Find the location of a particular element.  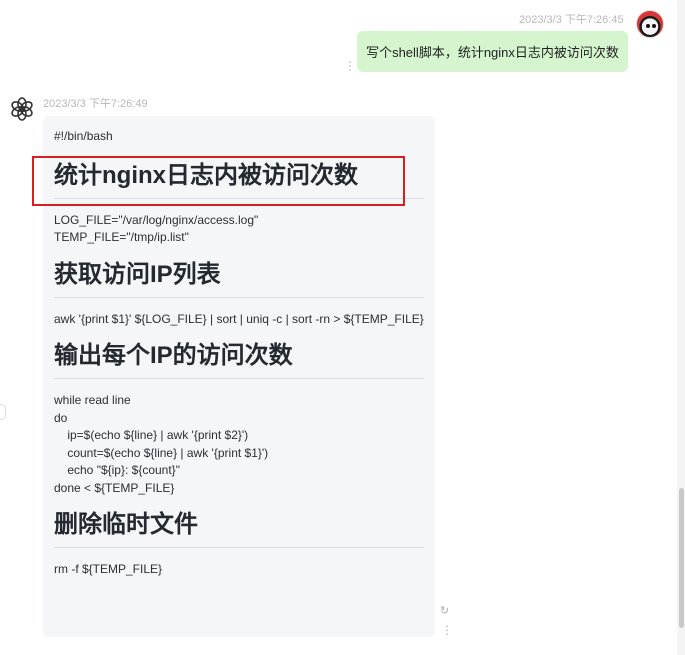

bot-message-timestamp: 2023/3/3 下午7:26:49 is located at coordinates (95, 104).